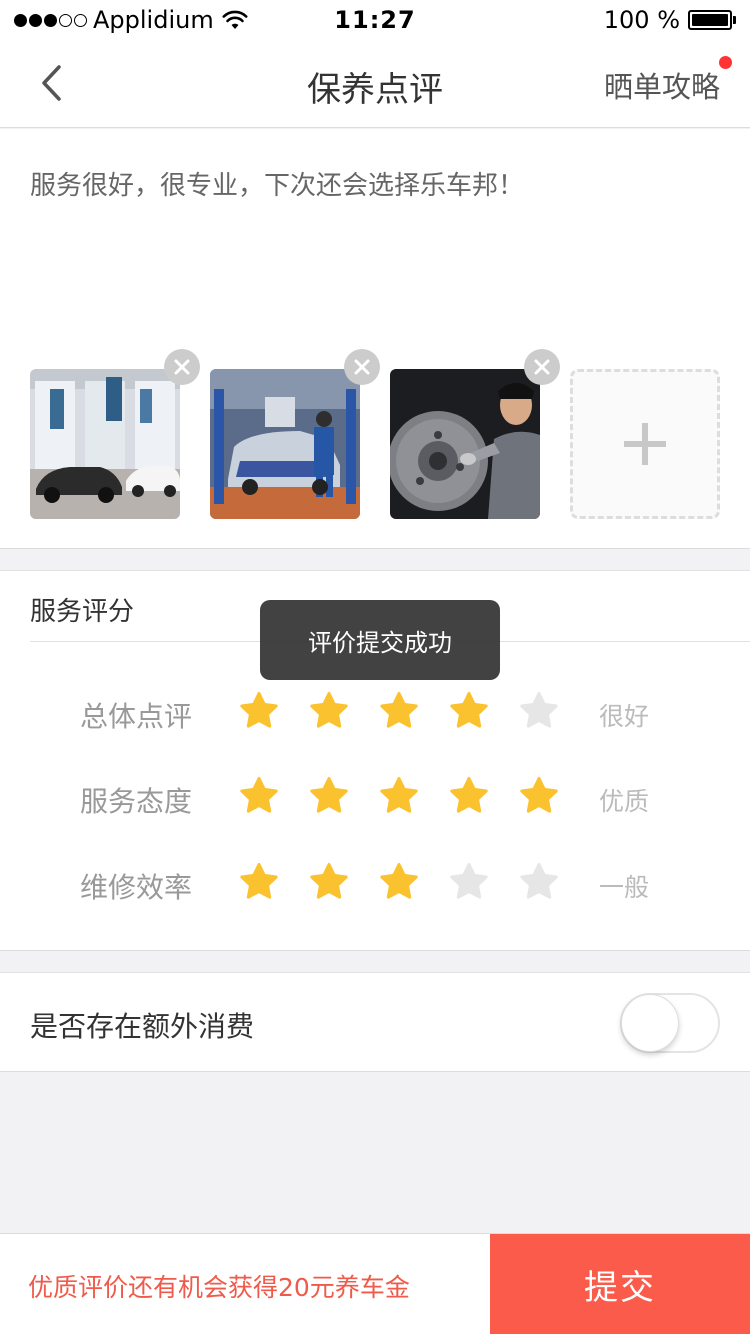 The height and width of the screenshot is (1334, 750). I want to click on bottom-bar: 优质评价还有机会获得20元养车金 提交, so click(375, 1283).